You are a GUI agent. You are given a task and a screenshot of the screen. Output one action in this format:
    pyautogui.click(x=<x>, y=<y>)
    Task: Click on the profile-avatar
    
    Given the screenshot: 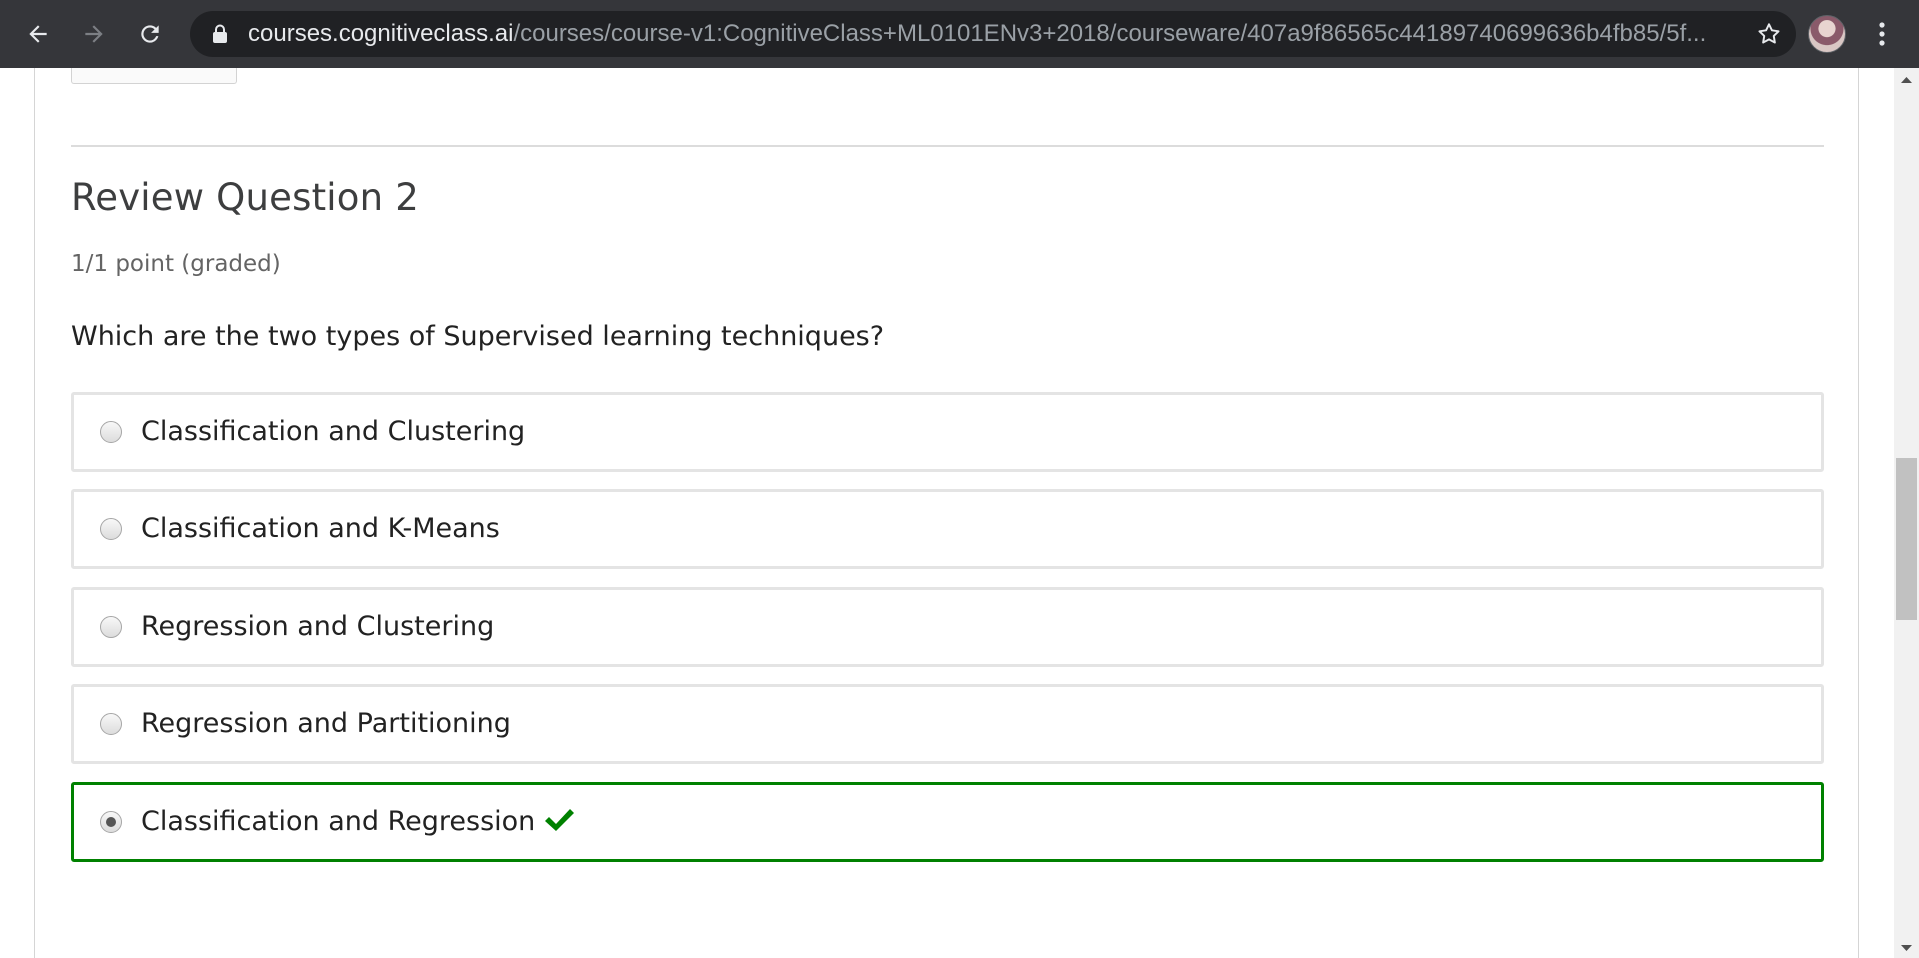 What is the action you would take?
    pyautogui.click(x=1827, y=34)
    